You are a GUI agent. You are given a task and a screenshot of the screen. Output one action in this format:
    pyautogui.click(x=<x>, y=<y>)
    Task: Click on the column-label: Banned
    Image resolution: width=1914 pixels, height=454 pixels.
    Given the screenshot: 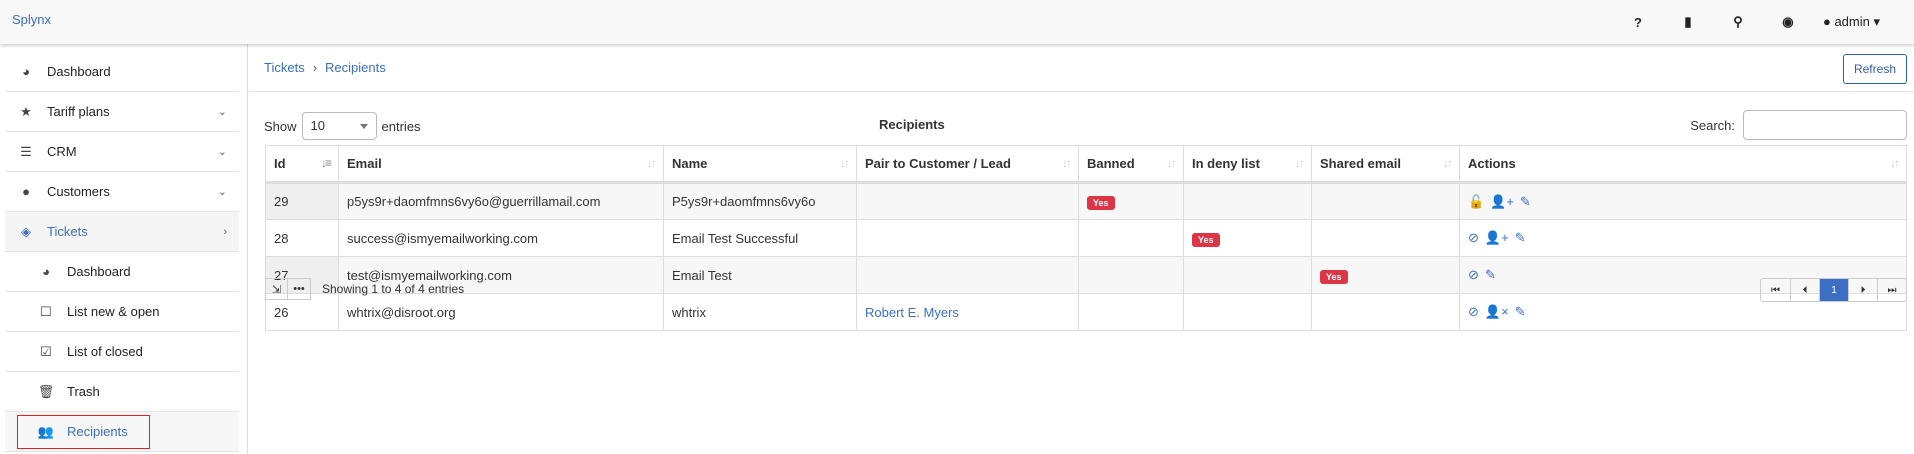 What is the action you would take?
    pyautogui.click(x=1111, y=163)
    